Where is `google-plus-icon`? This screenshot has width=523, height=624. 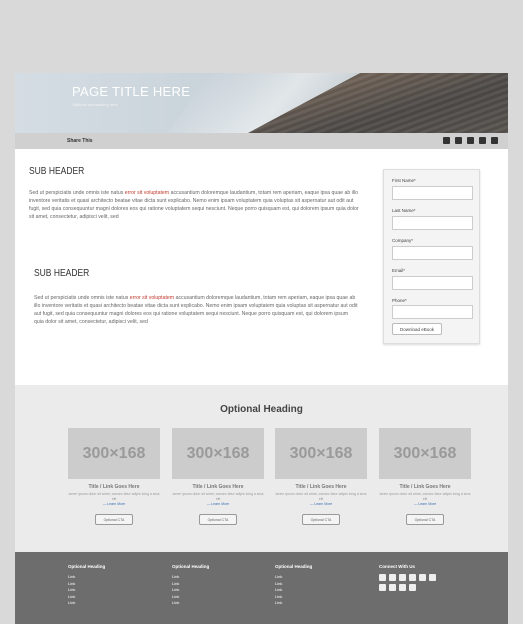
google-plus-icon is located at coordinates (432, 577).